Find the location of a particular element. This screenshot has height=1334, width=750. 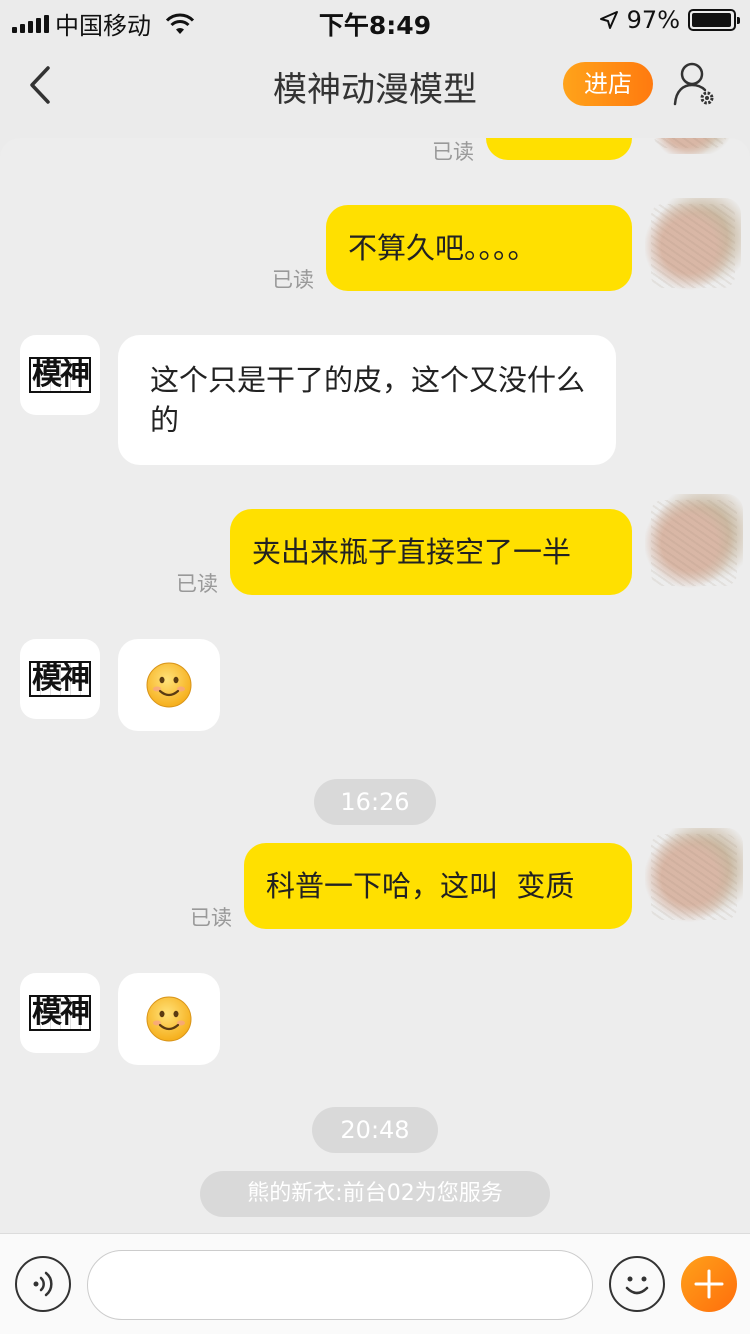

message-bubble-outgoing: 科普一下哈，这叫 变质 is located at coordinates (438, 886).